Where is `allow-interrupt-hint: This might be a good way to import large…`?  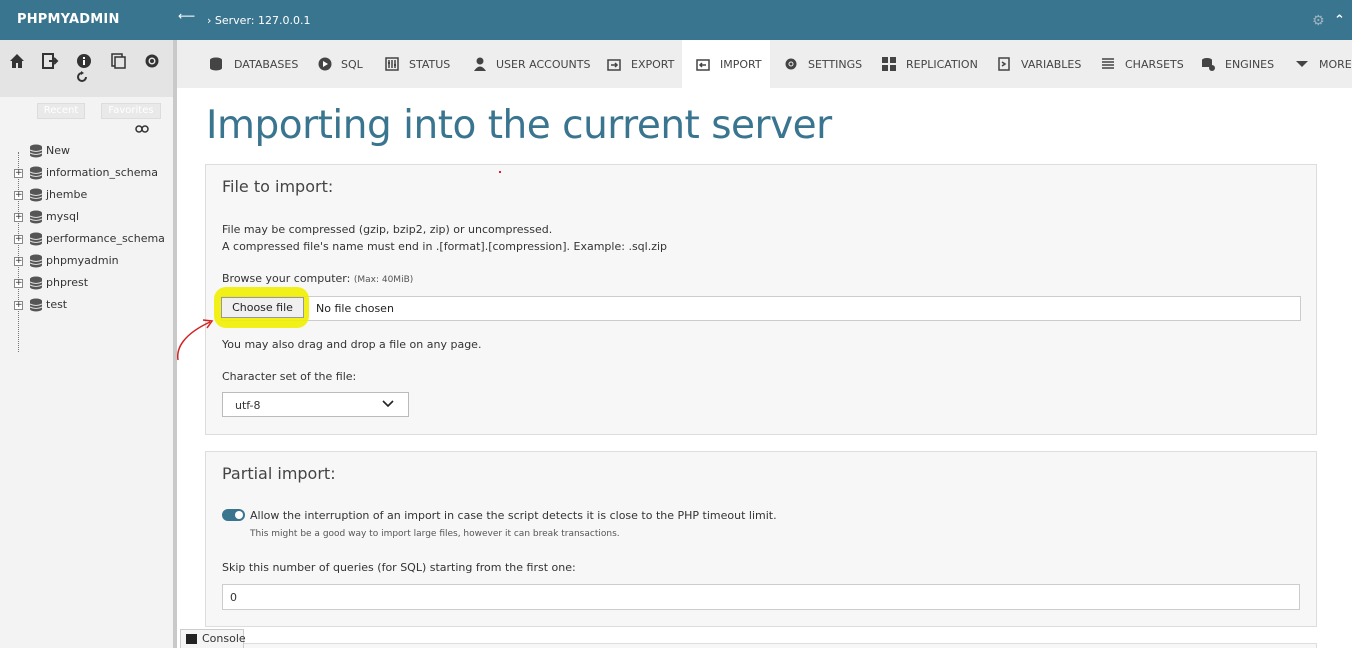 allow-interrupt-hint: This might be a good way to import large… is located at coordinates (435, 534).